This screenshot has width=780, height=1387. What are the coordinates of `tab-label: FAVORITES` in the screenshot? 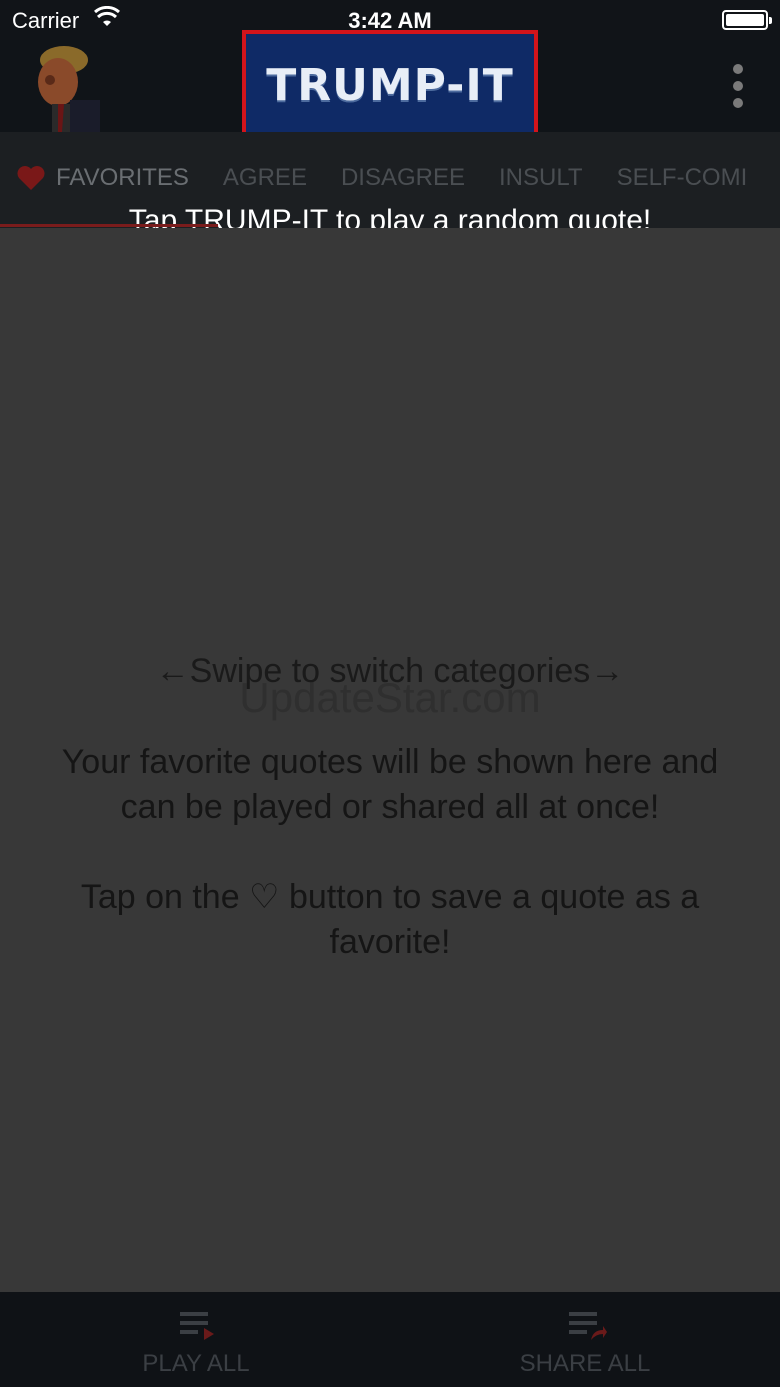 It's located at (122, 177).